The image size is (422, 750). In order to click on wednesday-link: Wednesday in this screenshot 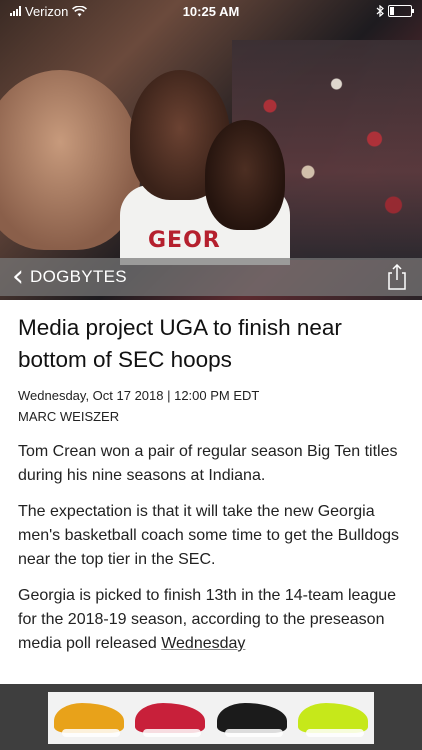, I will do `click(203, 643)`.